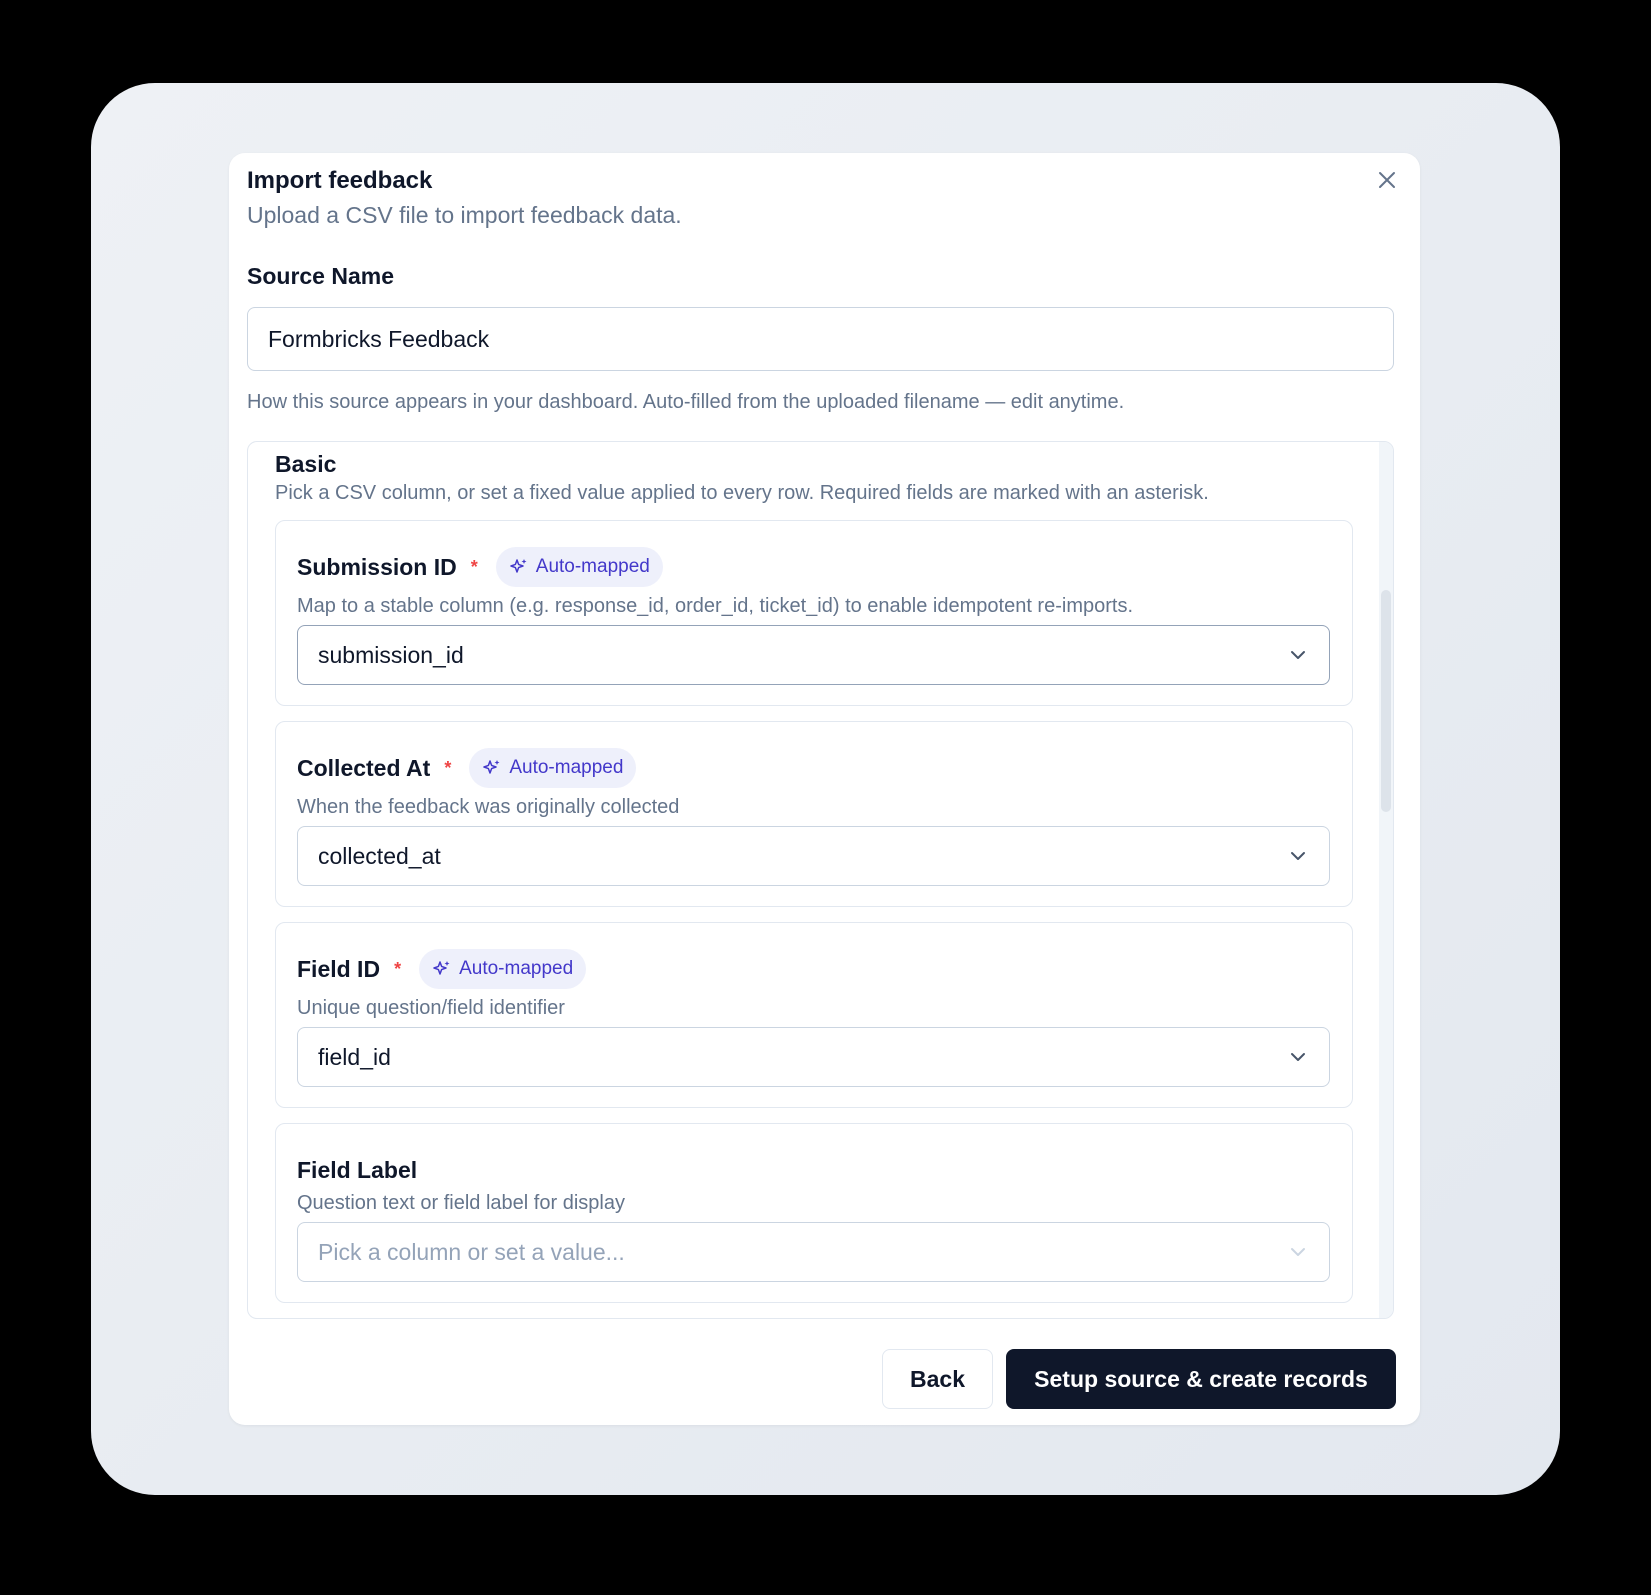  Describe the element at coordinates (357, 1169) in the screenshot. I see `field-title: Field Label` at that location.